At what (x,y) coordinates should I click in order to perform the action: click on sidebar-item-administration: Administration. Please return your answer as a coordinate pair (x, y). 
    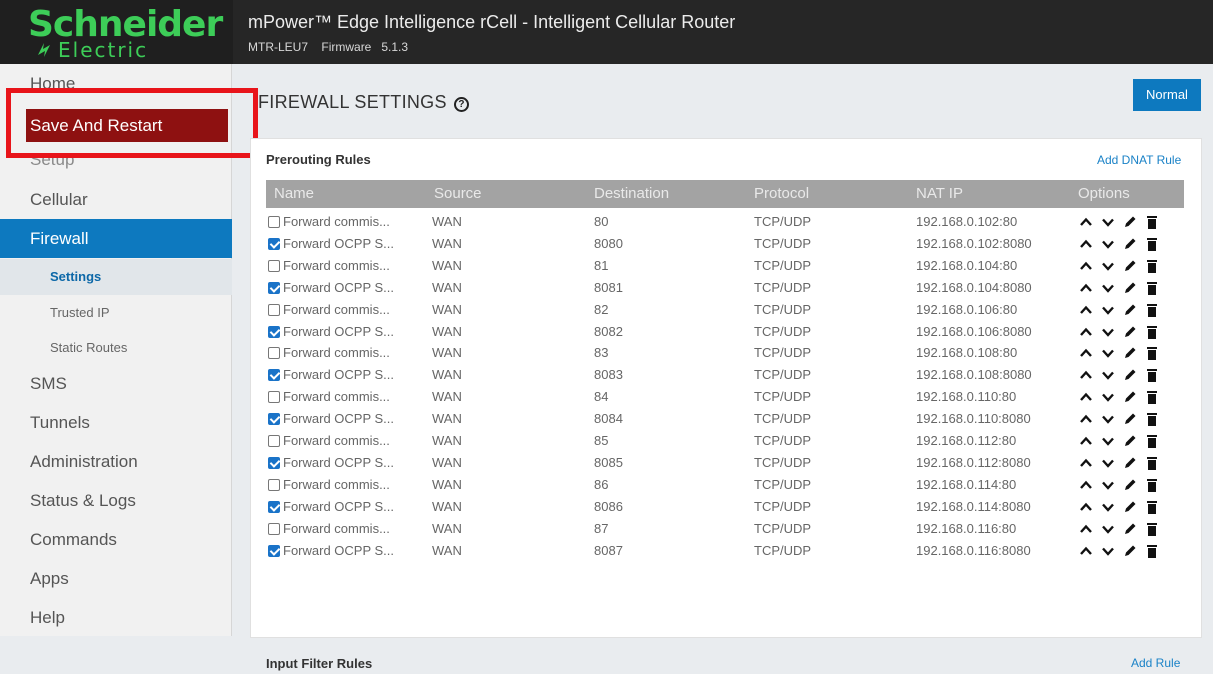
    Looking at the image, I should click on (116, 461).